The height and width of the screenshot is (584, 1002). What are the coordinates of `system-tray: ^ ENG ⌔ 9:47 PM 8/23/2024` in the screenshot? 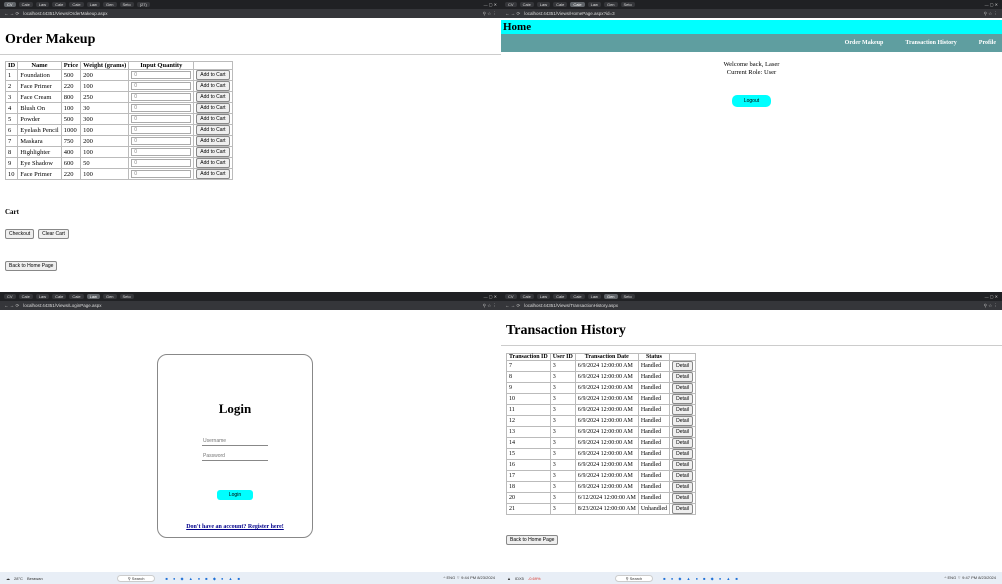 It's located at (970, 578).